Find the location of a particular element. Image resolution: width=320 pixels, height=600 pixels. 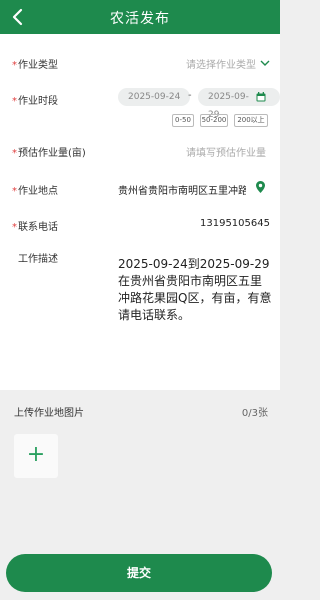

phone-row: *联系电话 13195105645 is located at coordinates (140, 226).